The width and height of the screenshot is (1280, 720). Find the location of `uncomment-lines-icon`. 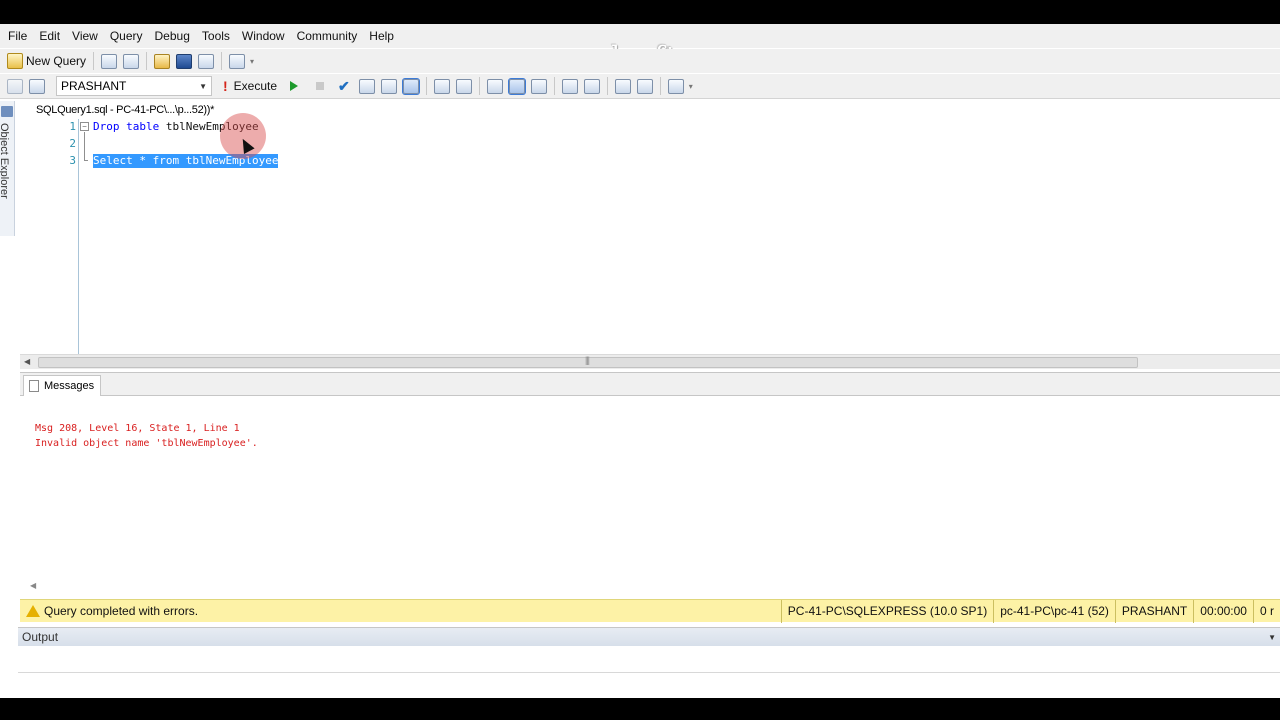

uncomment-lines-icon is located at coordinates (591, 86).